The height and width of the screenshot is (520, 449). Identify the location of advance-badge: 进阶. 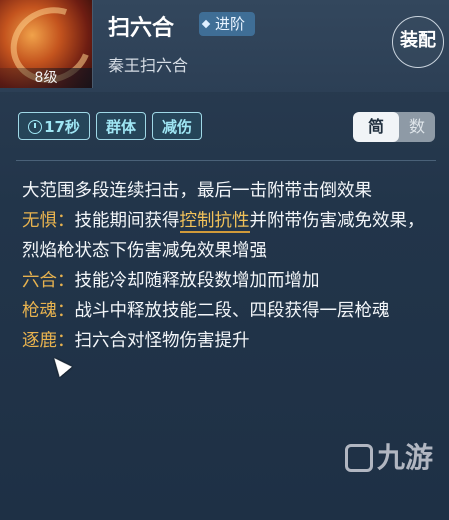
(227, 24).